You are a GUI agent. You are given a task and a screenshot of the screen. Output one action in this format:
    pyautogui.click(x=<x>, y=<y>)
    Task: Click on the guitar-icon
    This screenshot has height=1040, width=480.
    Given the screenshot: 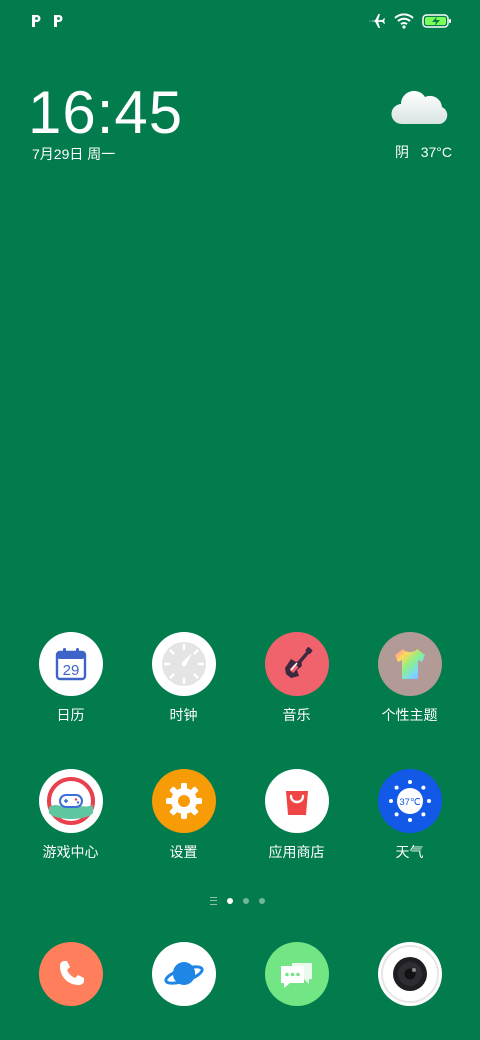 What is the action you would take?
    pyautogui.click(x=296, y=664)
    